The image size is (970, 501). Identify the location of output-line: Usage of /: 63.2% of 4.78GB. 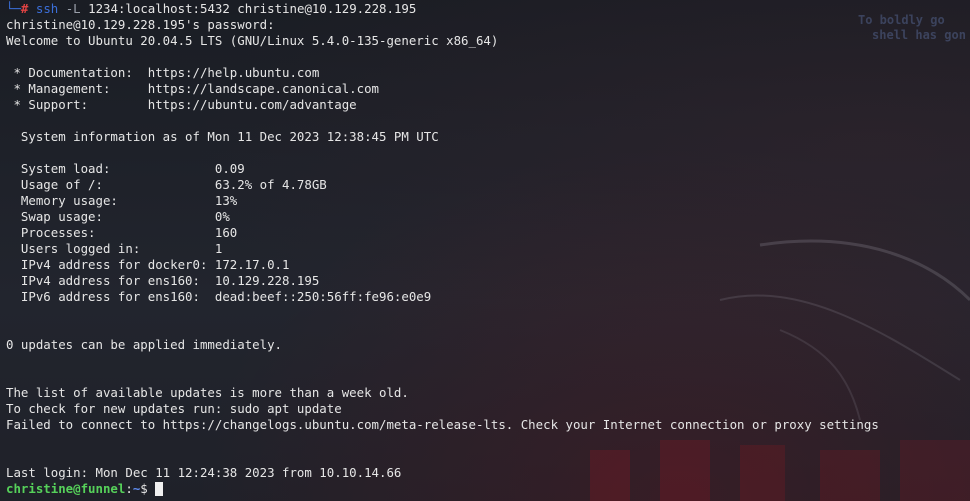
(166, 184).